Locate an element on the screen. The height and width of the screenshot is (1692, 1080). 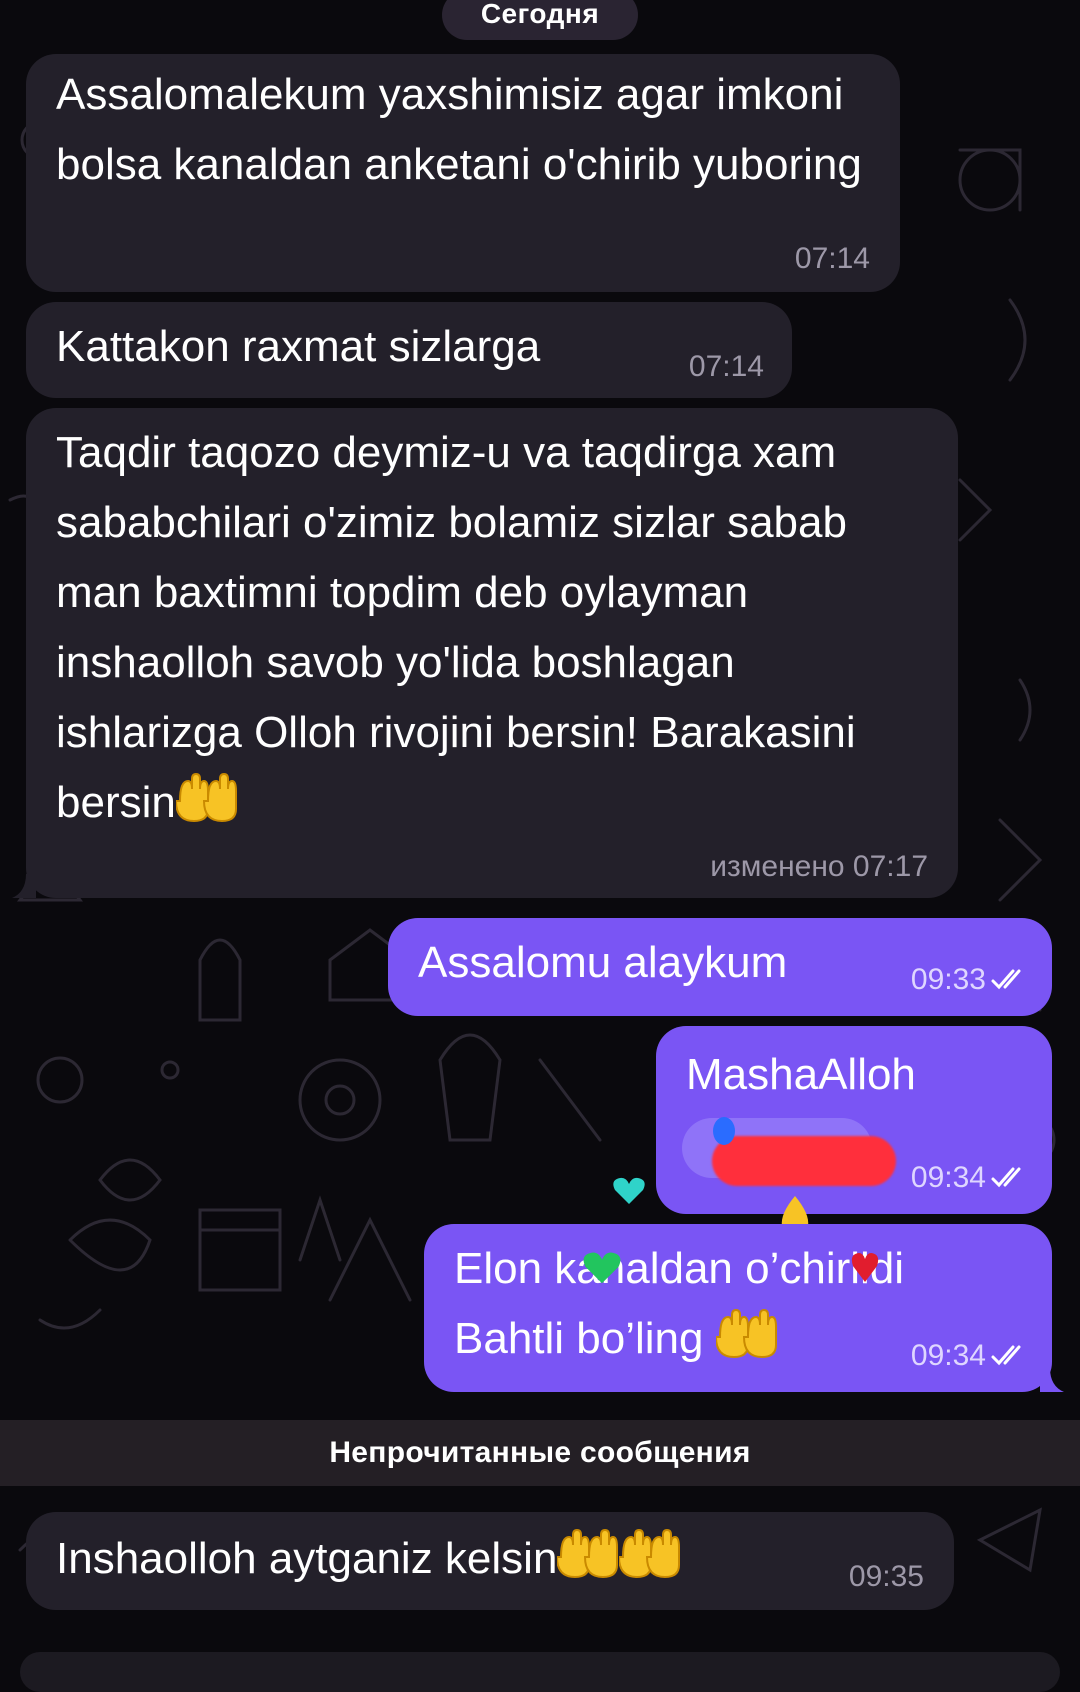
message-input-bar is located at coordinates (540, 1672).